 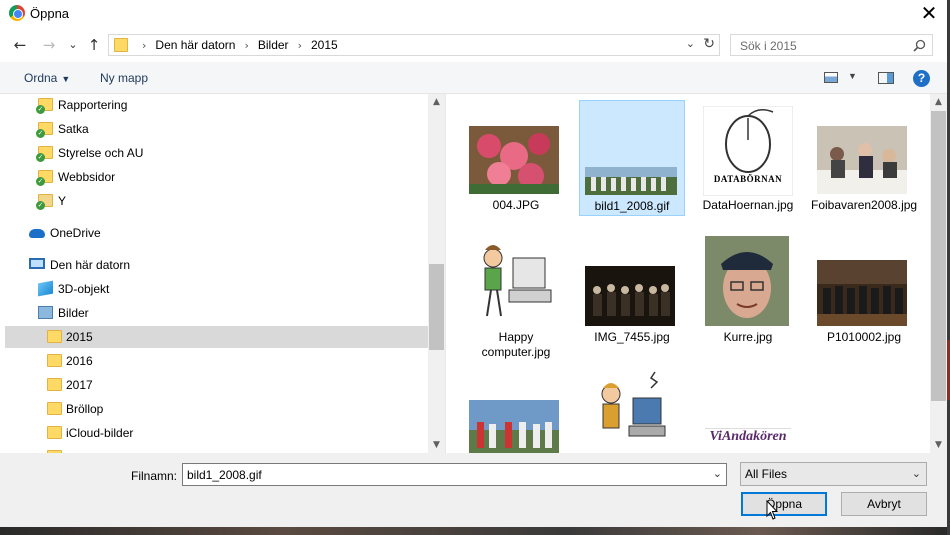 What do you see at coordinates (273, 45) in the screenshot?
I see `breadcrumb-bilder: Bilder` at bounding box center [273, 45].